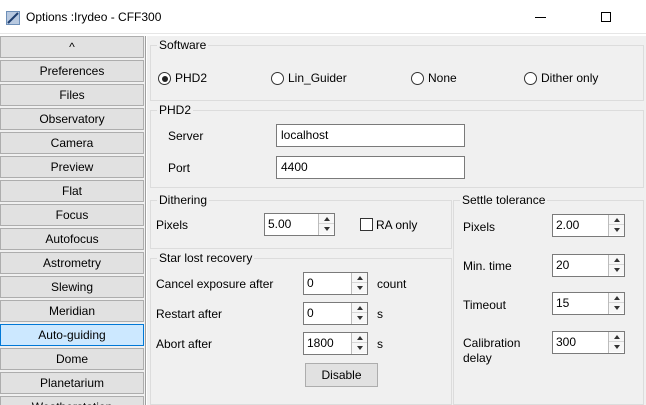 The height and width of the screenshot is (405, 646). I want to click on minimize-button, so click(540, 17).